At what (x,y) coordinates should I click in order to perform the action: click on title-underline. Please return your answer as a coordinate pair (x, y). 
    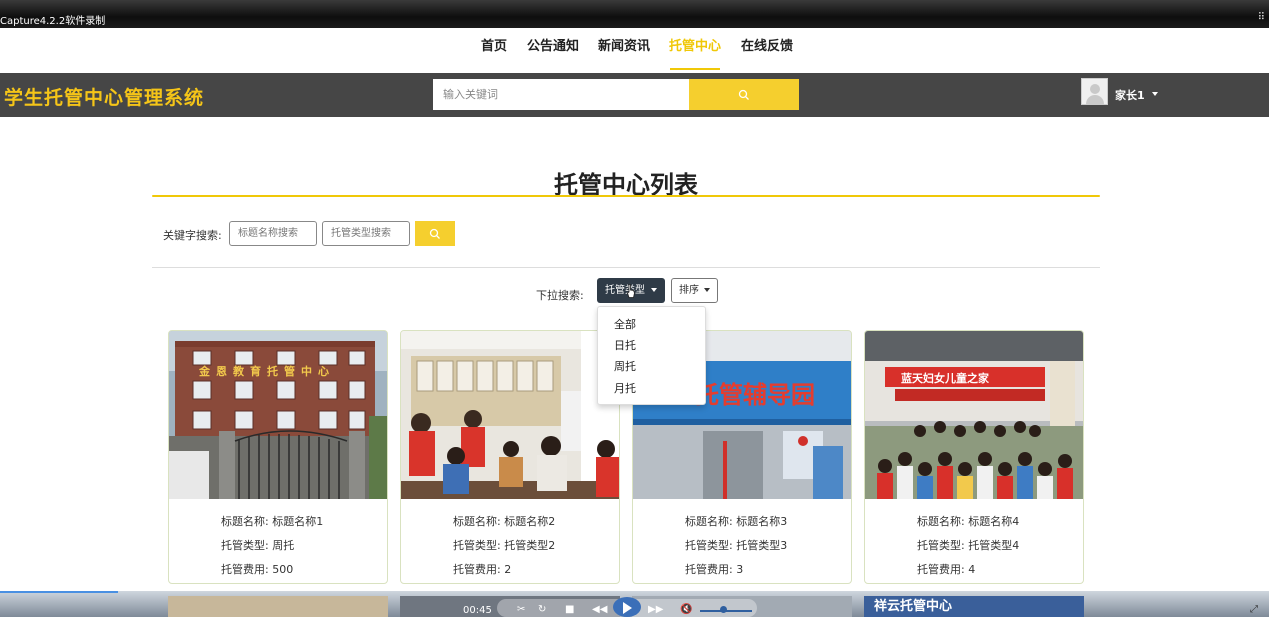
    Looking at the image, I should click on (626, 196).